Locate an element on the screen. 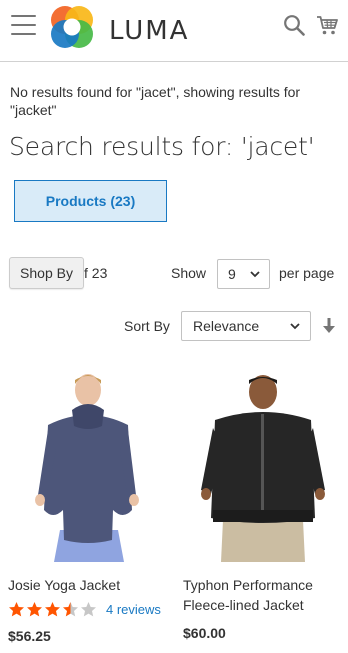 This screenshot has width=348, height=653. product-price: $56.25 is located at coordinates (29, 636).